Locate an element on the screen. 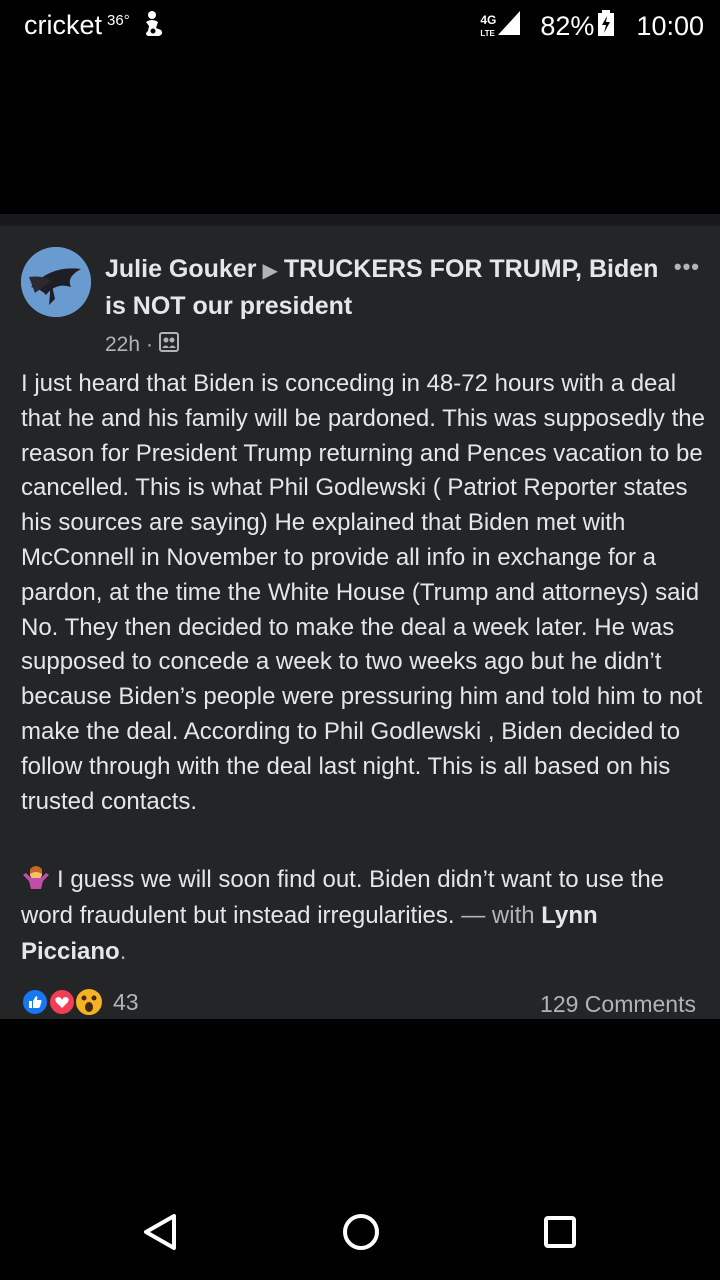 This screenshot has height=1280, width=720. reactions-summary: 43 is located at coordinates (80, 1002).